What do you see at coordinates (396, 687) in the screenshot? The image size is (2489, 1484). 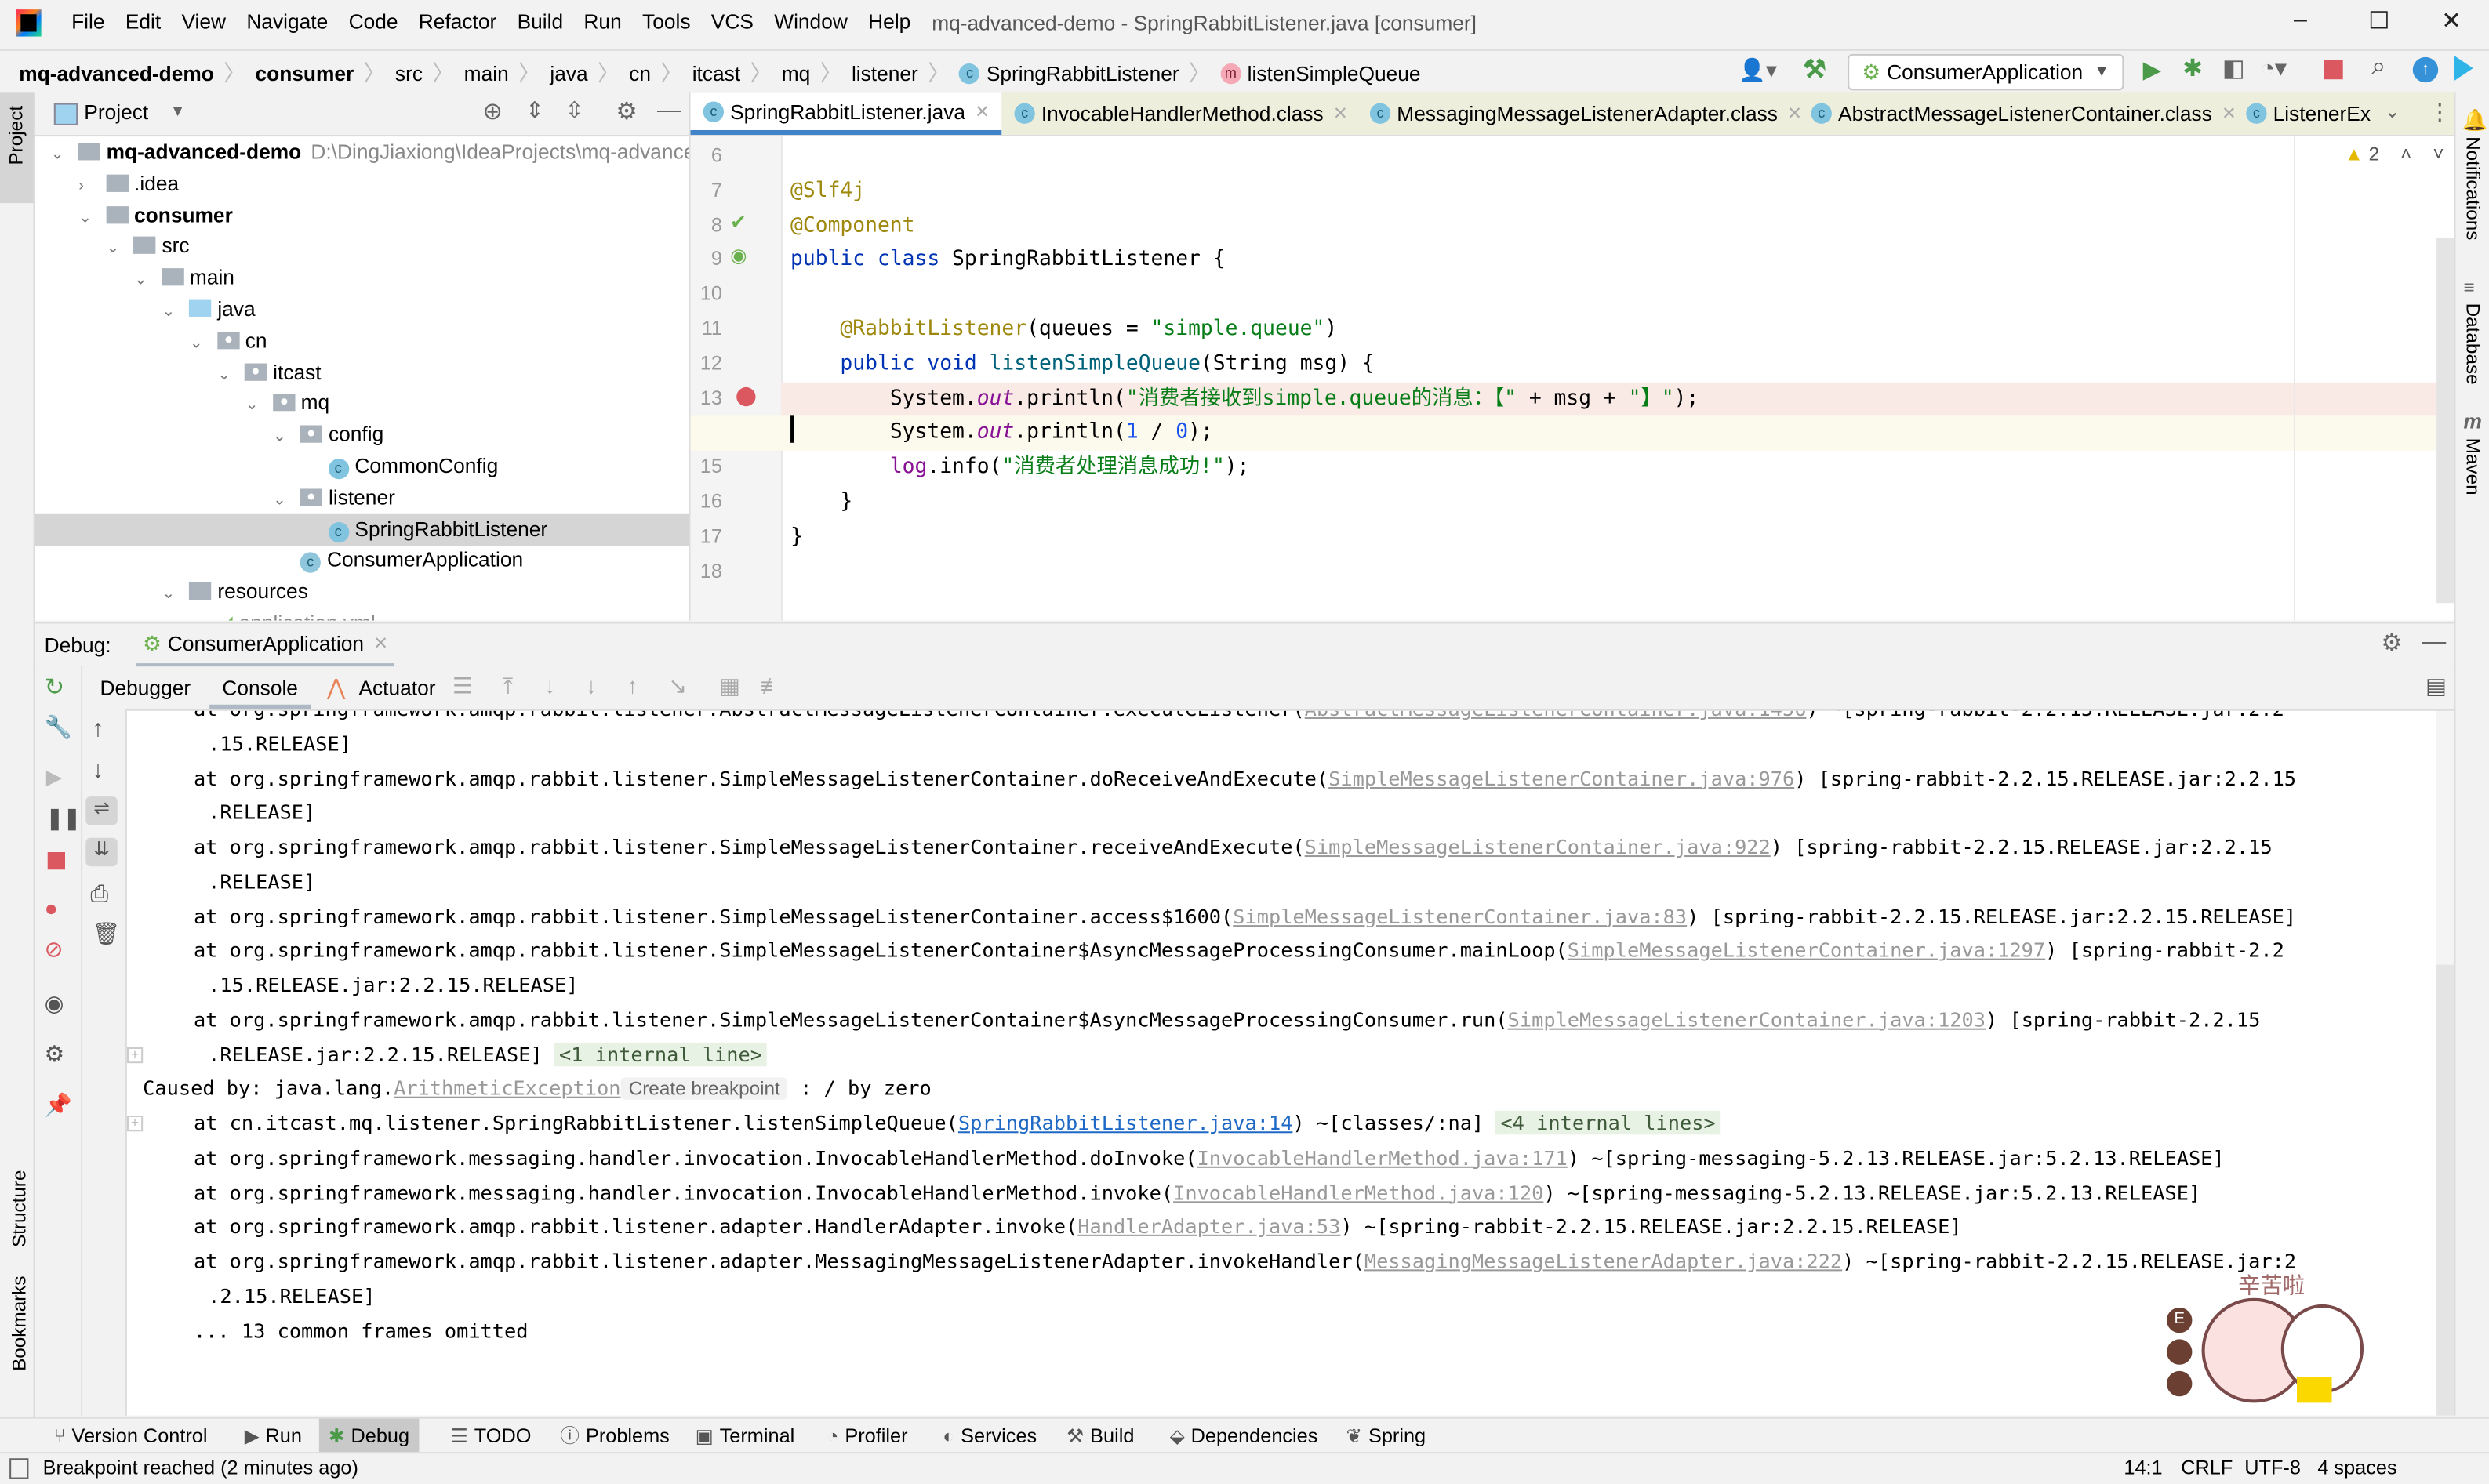 I see `tab-actuator: Actuator` at bounding box center [396, 687].